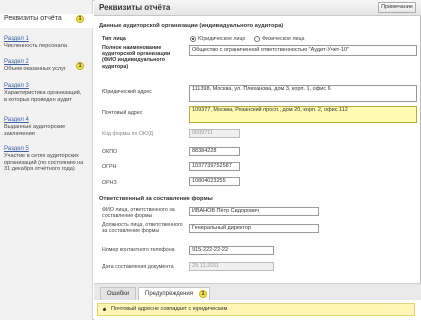 Image resolution: width=421 pixels, height=320 pixels. I want to click on radio-legal-entity, so click(193, 39).